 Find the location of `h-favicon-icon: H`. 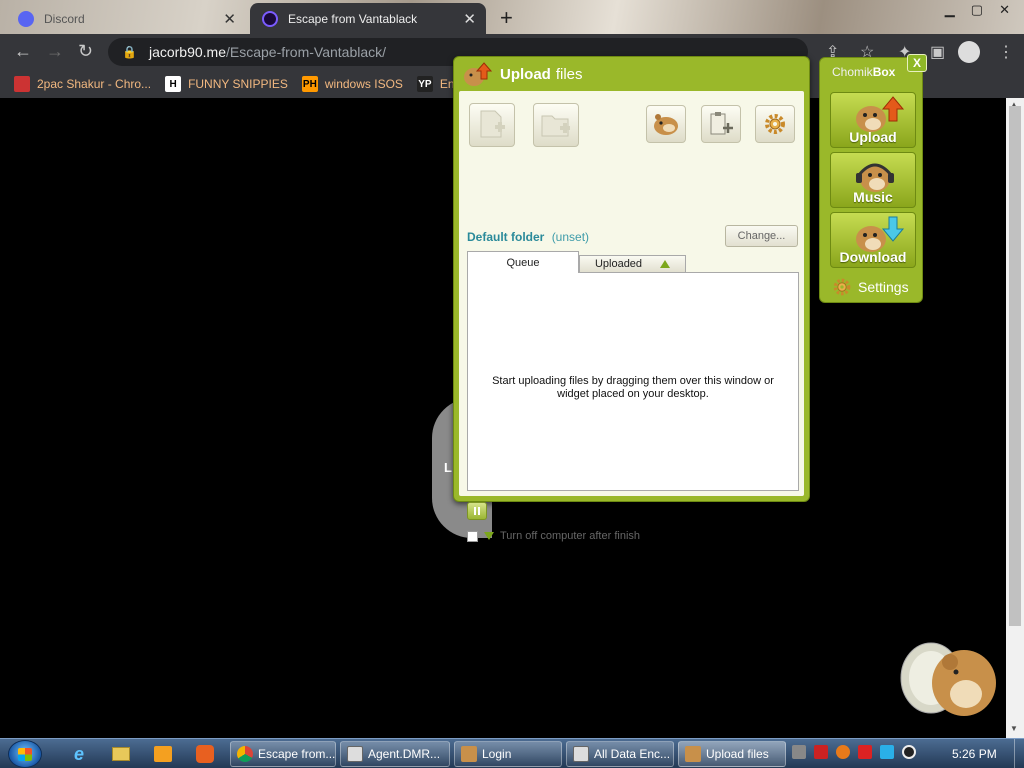

h-favicon-icon: H is located at coordinates (173, 84).